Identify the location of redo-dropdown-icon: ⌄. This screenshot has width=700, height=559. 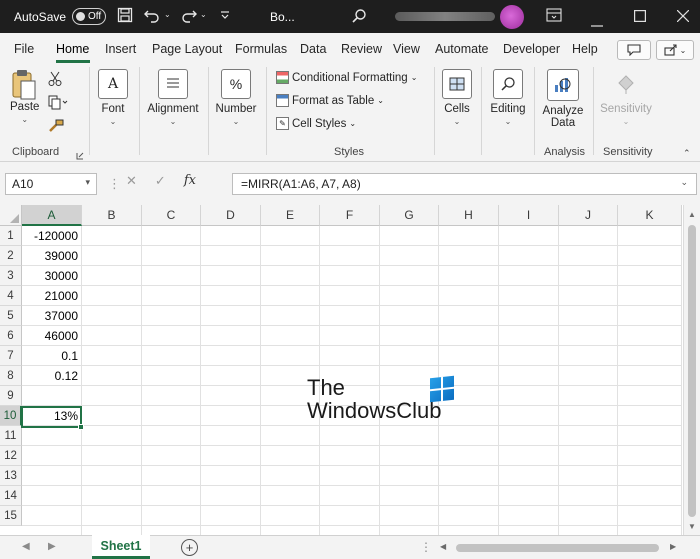
(203, 14).